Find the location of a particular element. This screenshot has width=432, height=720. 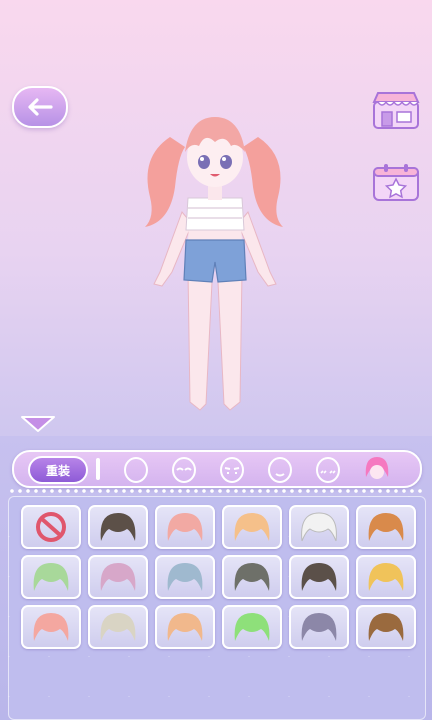

blush-icon is located at coordinates (328, 470).